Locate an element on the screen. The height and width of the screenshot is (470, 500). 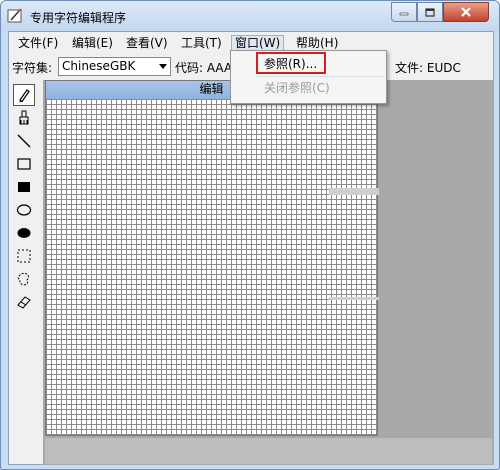
hollow-rectangle-icon is located at coordinates (24, 164).